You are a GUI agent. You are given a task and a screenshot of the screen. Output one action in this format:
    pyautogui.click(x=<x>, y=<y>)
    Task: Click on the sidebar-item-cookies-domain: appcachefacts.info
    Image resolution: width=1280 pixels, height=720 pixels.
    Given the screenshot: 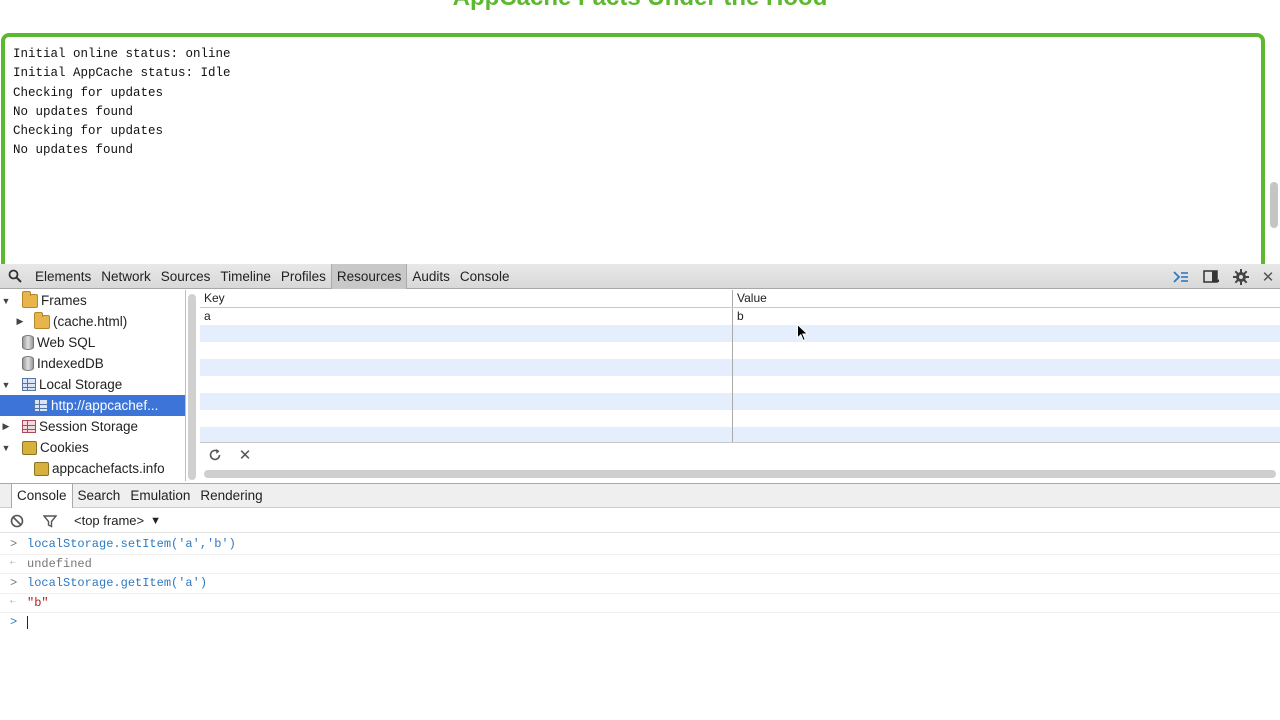 What is the action you would take?
    pyautogui.click(x=92, y=468)
    